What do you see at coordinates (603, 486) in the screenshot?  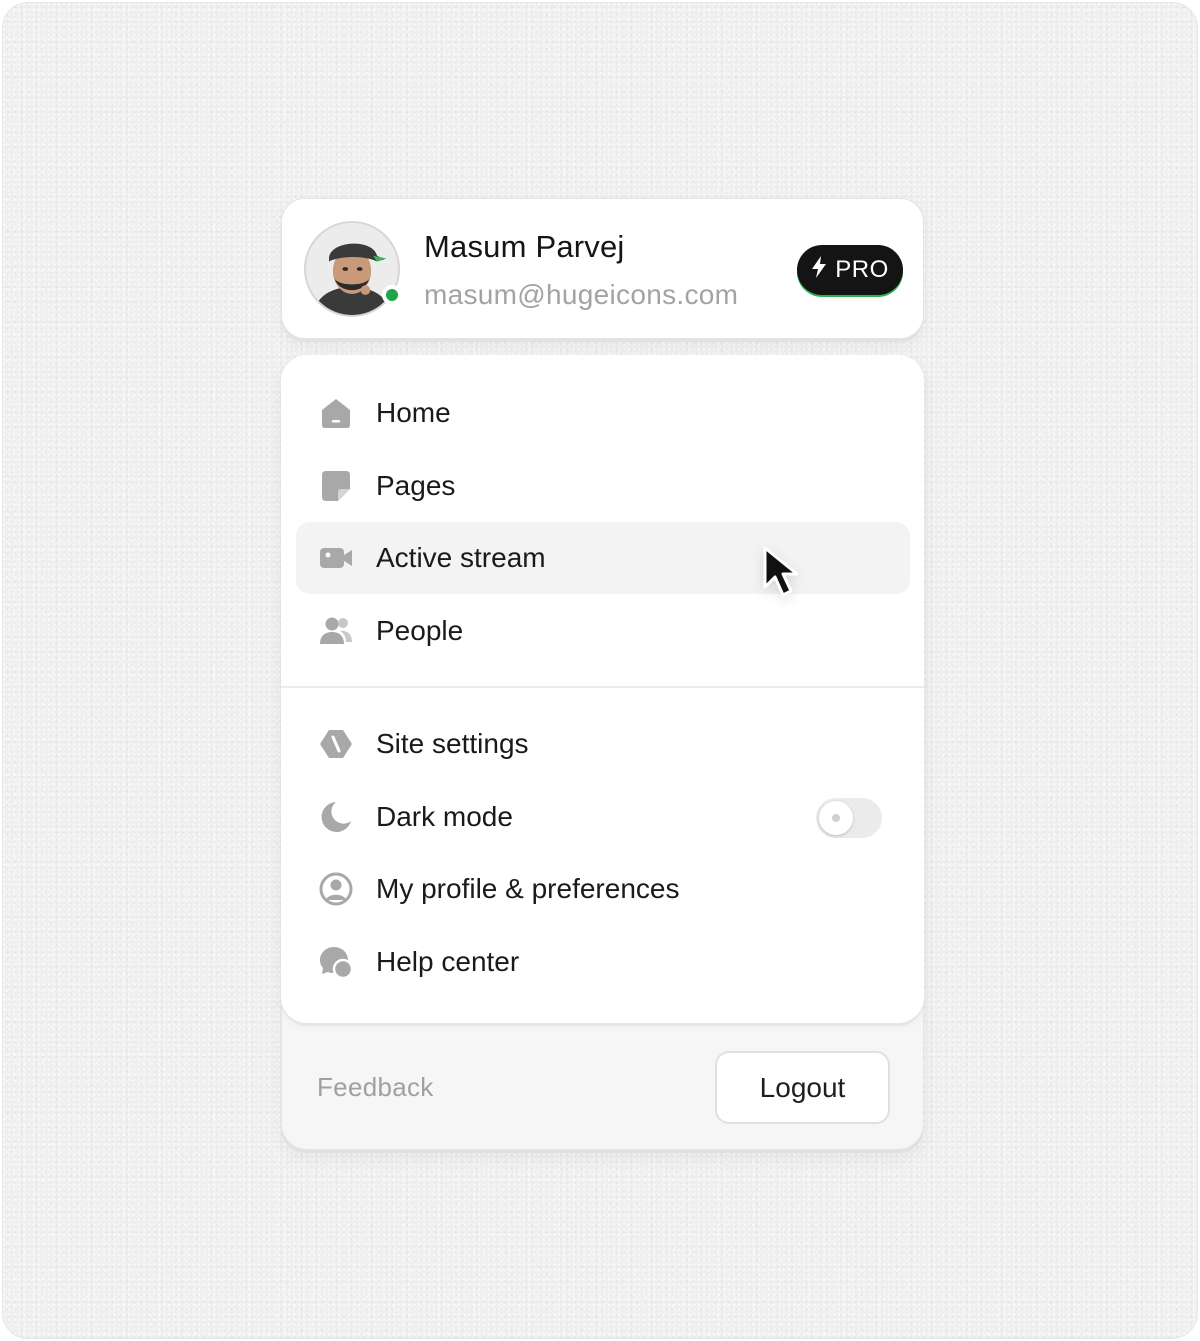 I see `menu-item-pages: Pages` at bounding box center [603, 486].